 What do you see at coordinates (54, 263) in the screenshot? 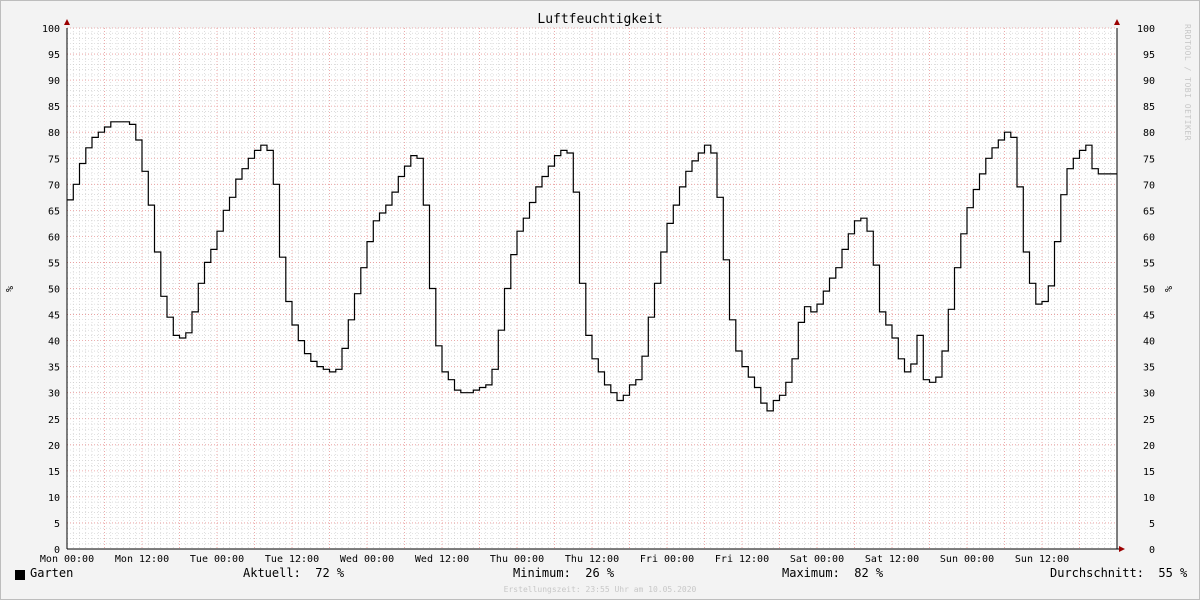
I see `y-tick-label-left: 55` at bounding box center [54, 263].